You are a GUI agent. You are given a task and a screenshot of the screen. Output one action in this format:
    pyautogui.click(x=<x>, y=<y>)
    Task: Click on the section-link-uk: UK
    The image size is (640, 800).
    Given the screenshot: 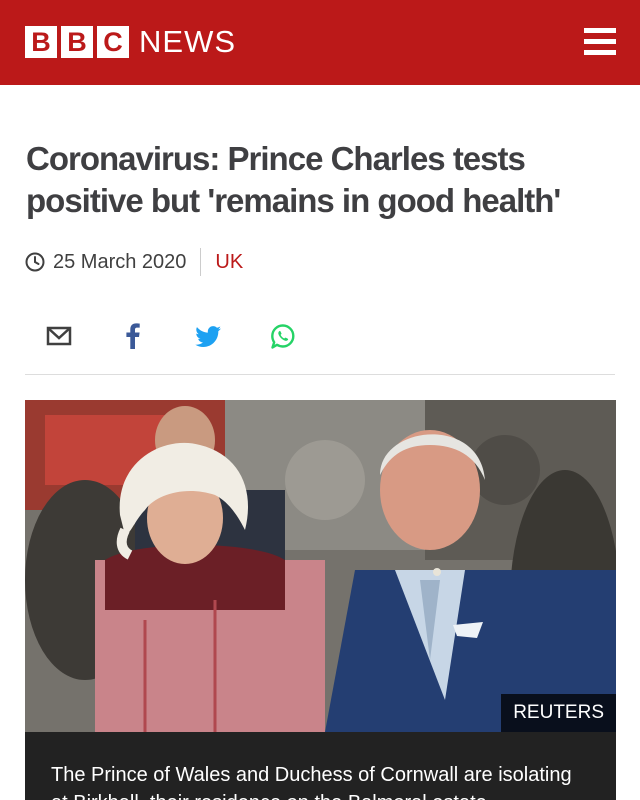 What is the action you would take?
    pyautogui.click(x=229, y=262)
    